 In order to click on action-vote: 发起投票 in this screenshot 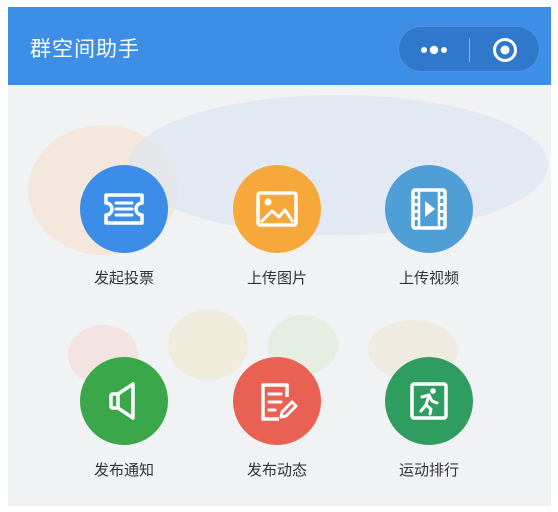, I will do `click(124, 235)`.